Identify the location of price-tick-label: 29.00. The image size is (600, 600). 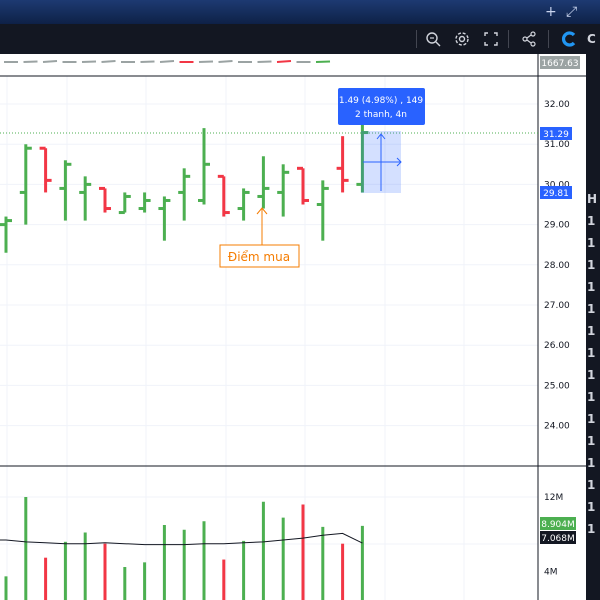
(557, 226).